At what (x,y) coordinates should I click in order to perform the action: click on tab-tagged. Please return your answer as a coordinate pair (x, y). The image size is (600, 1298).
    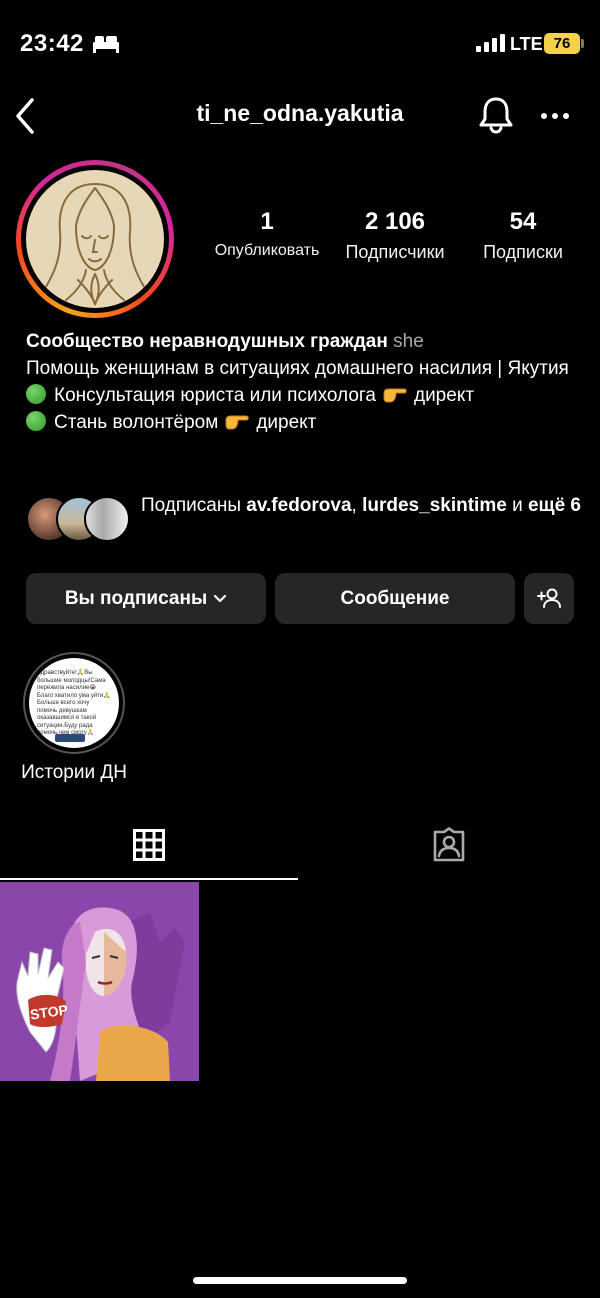
    Looking at the image, I should click on (450, 845).